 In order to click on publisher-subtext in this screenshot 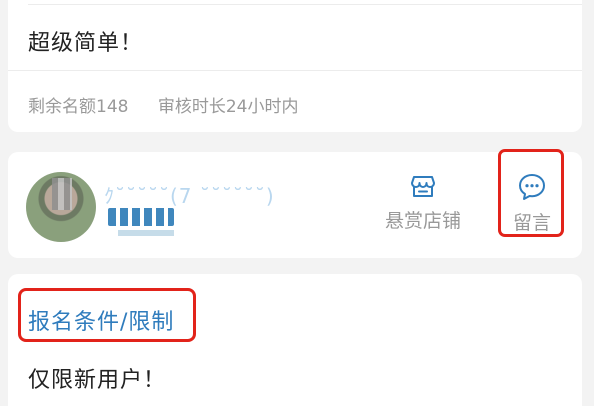, I will do `click(146, 233)`.